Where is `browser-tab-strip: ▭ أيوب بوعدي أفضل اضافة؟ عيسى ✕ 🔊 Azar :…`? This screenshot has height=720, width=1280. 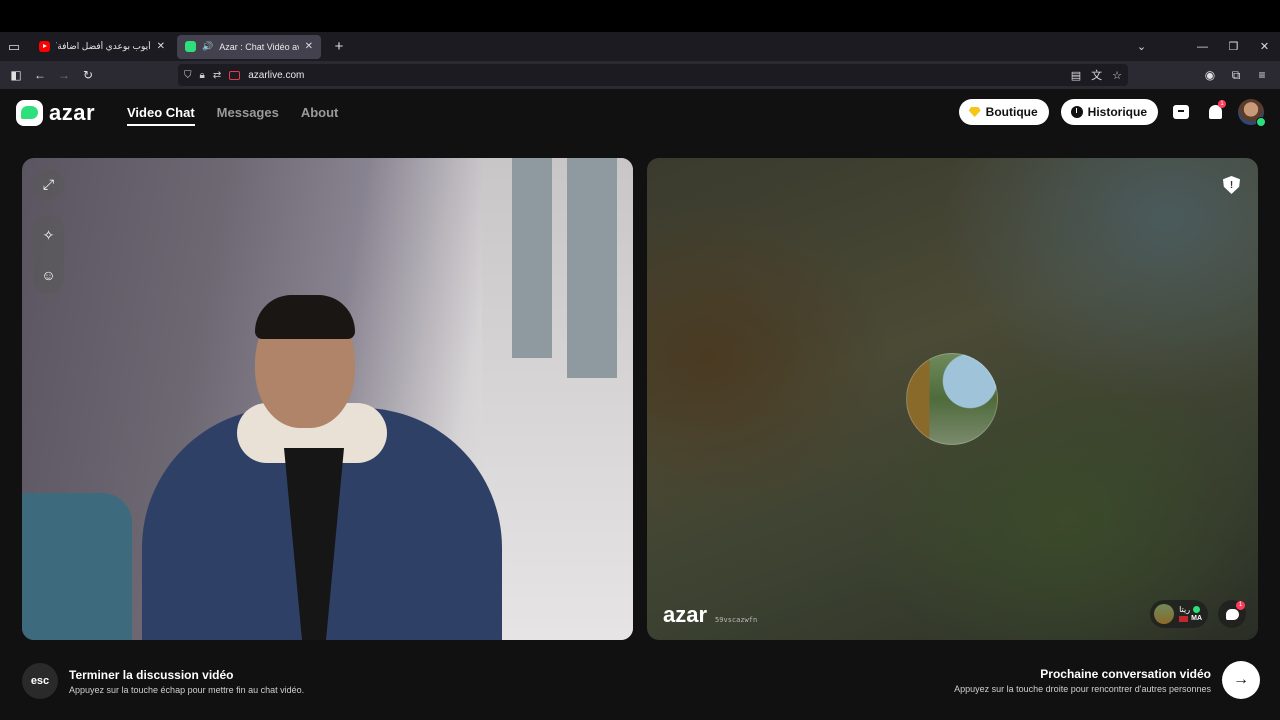 browser-tab-strip: ▭ أيوب بوعدي أفضل اضافة؟ عيسى ✕ 🔊 Azar :… is located at coordinates (640, 46).